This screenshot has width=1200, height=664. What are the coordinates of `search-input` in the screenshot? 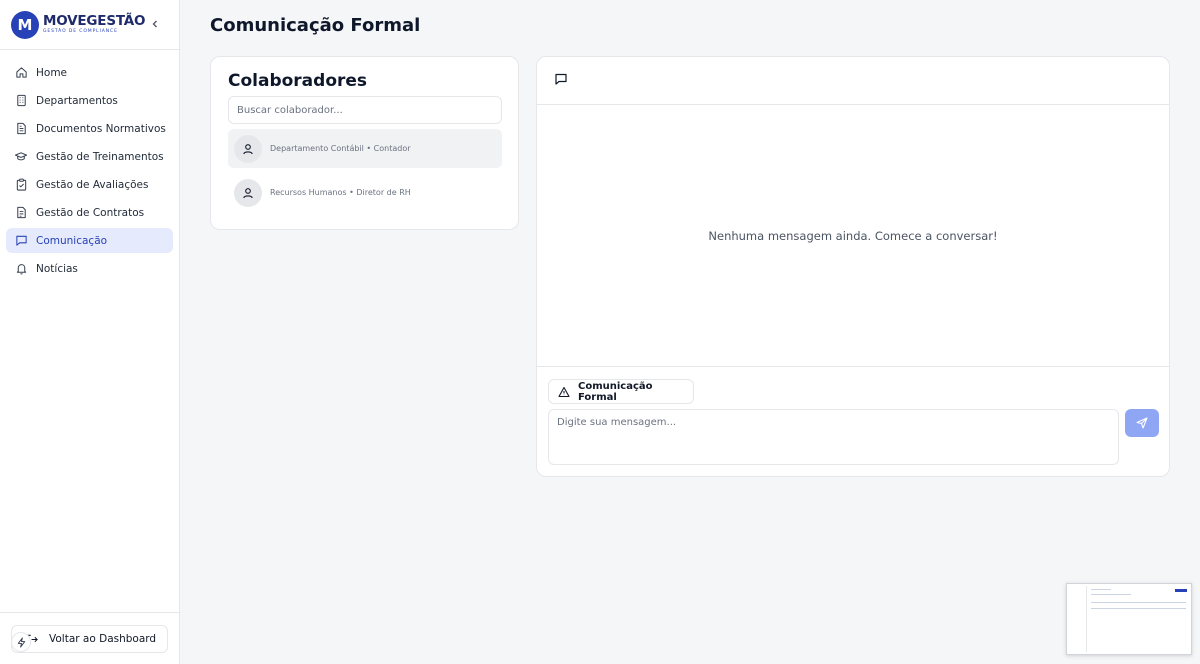 It's located at (365, 110).